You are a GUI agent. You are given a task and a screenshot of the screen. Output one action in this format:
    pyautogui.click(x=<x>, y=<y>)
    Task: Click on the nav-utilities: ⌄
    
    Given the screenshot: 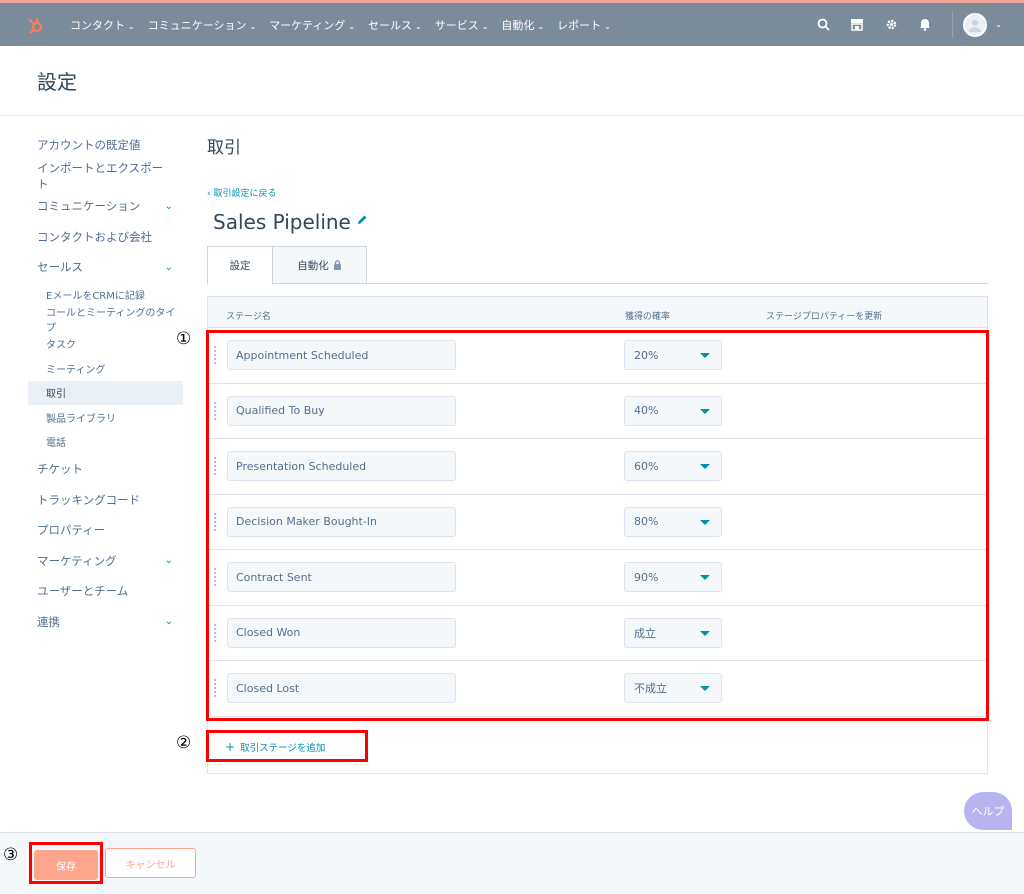 What is the action you would take?
    pyautogui.click(x=904, y=24)
    